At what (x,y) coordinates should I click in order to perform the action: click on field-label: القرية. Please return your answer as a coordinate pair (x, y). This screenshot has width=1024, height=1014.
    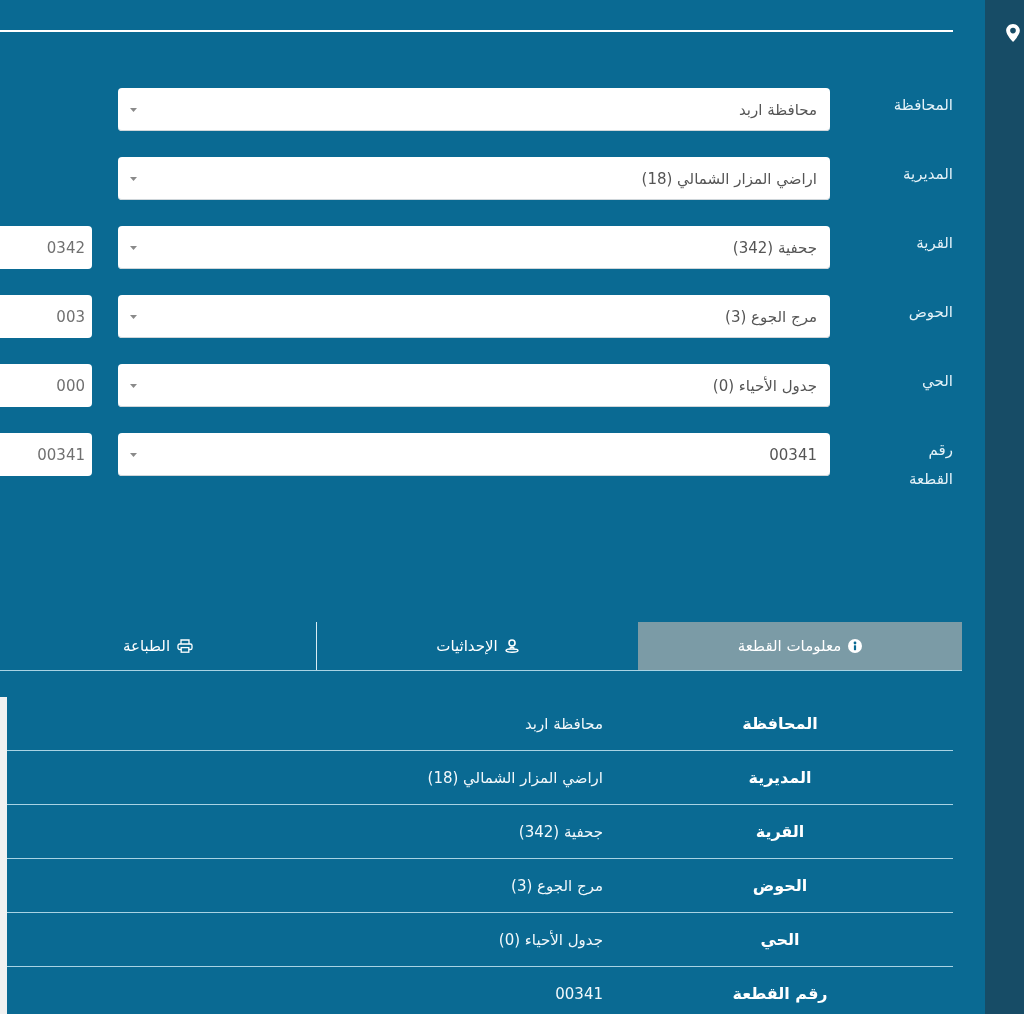
    Looking at the image, I should click on (934, 243).